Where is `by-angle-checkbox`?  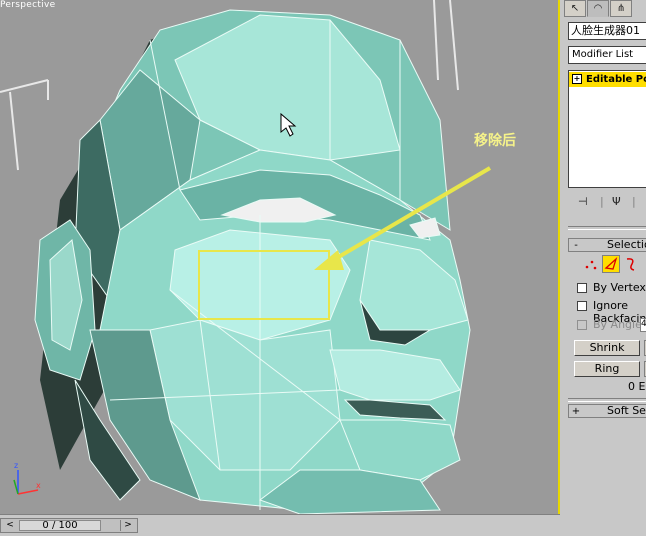
by-angle-checkbox is located at coordinates (582, 325).